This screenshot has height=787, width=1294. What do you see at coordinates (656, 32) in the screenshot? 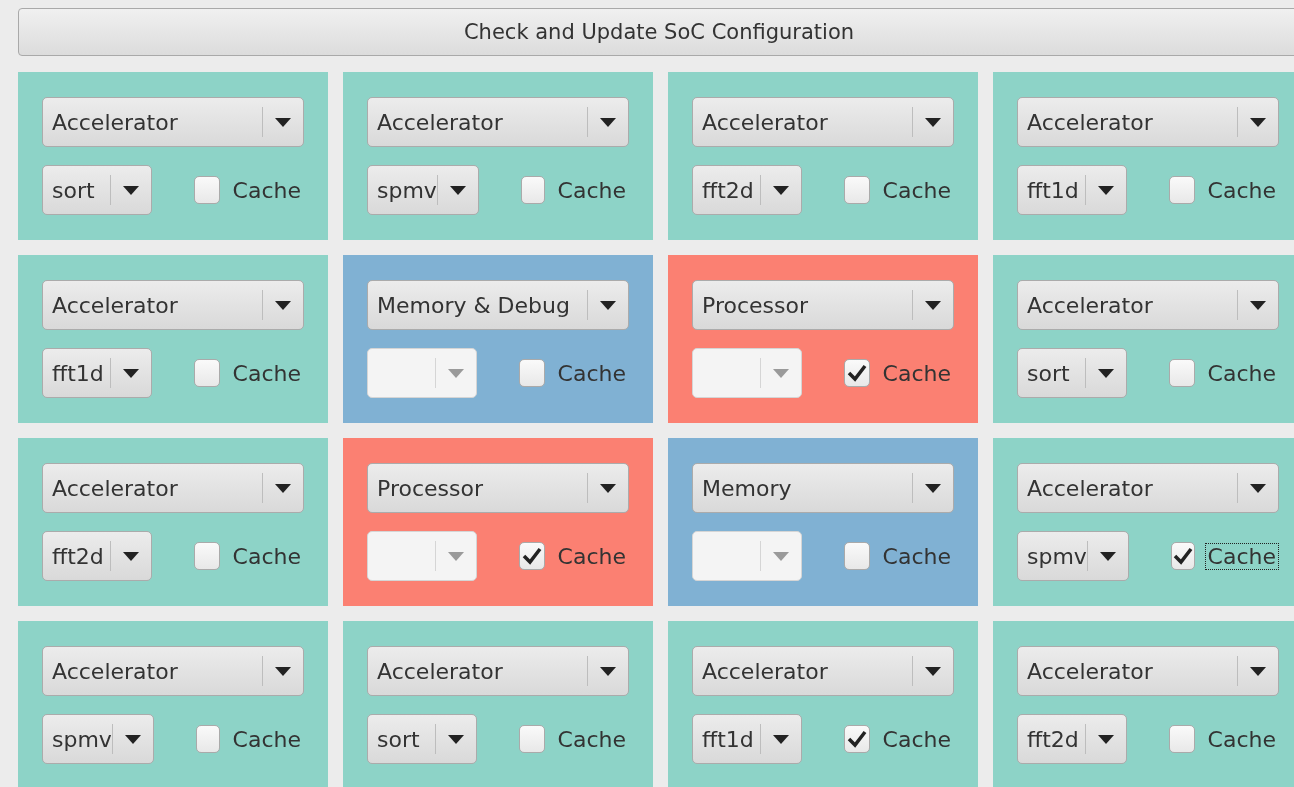
I see `update-button: Check and Update SoC Configuration` at bounding box center [656, 32].